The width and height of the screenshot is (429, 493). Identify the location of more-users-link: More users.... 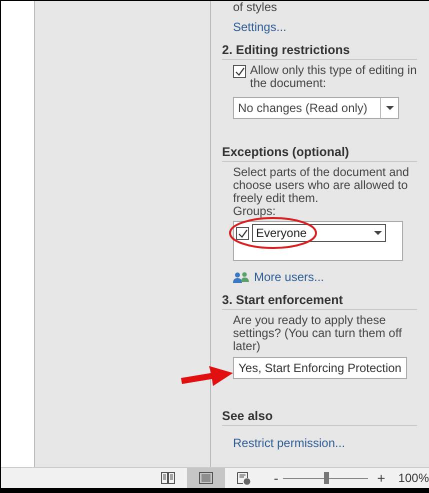
(278, 277).